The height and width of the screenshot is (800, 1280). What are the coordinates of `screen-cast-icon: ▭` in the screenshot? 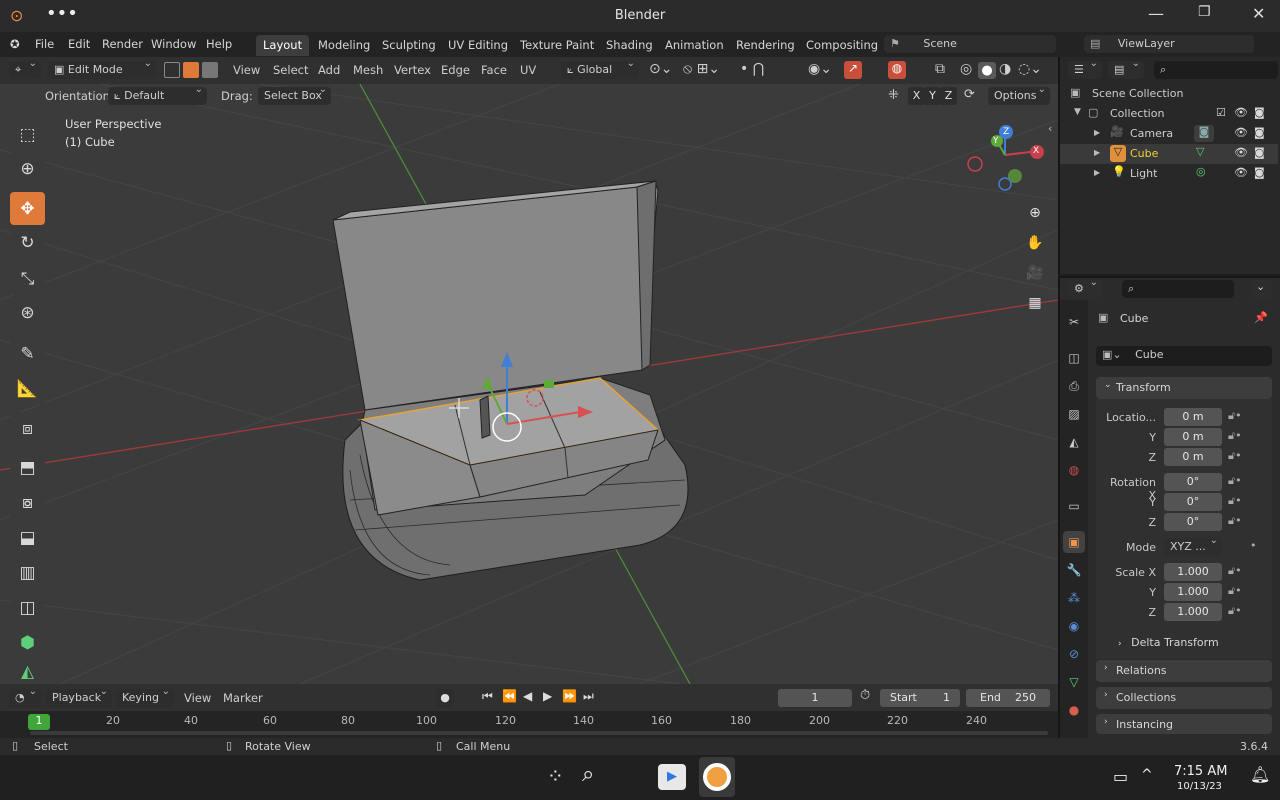 It's located at (1120, 776).